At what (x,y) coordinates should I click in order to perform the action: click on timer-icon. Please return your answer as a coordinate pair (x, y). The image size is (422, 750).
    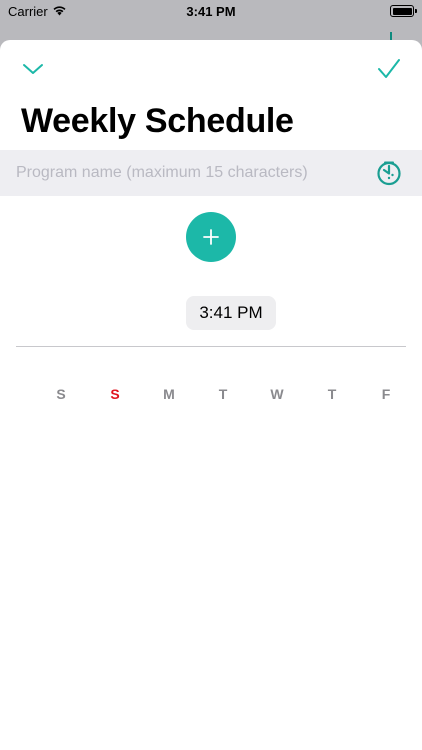
    Looking at the image, I should click on (389, 173).